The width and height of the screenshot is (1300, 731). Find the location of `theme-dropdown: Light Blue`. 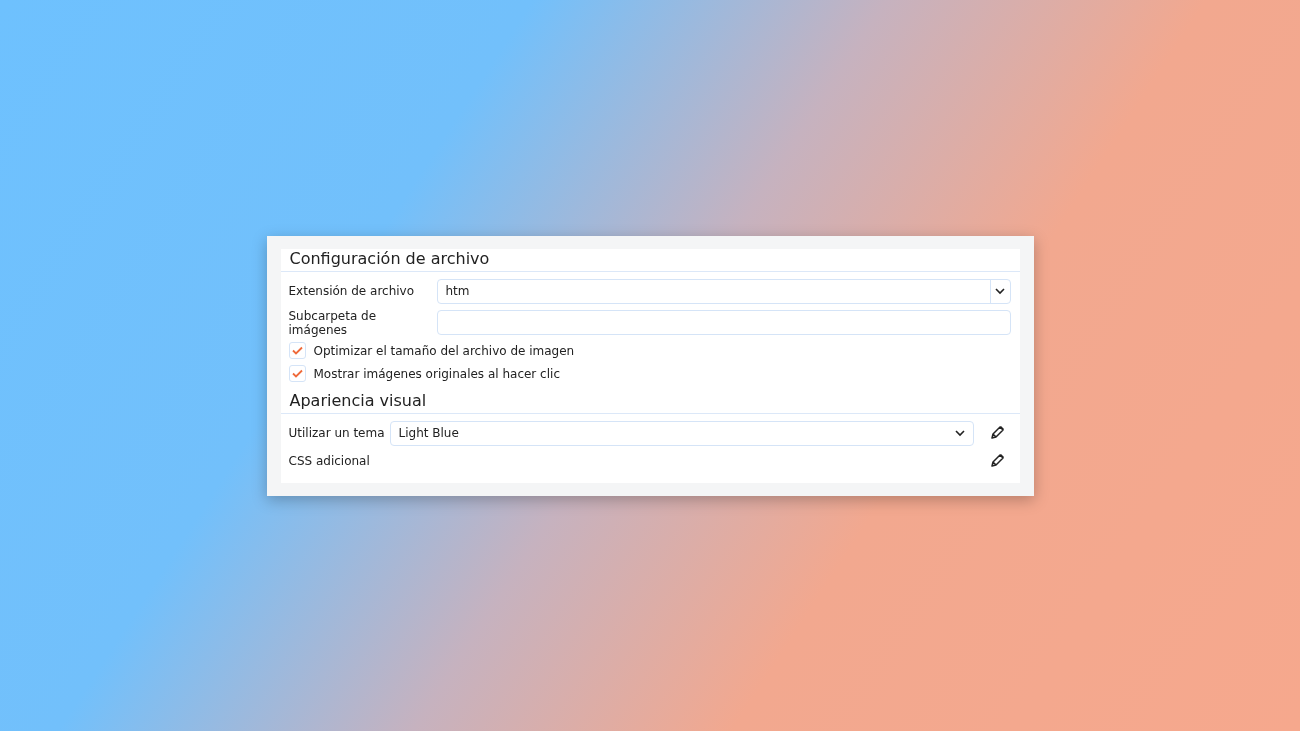

theme-dropdown: Light Blue is located at coordinates (681, 433).